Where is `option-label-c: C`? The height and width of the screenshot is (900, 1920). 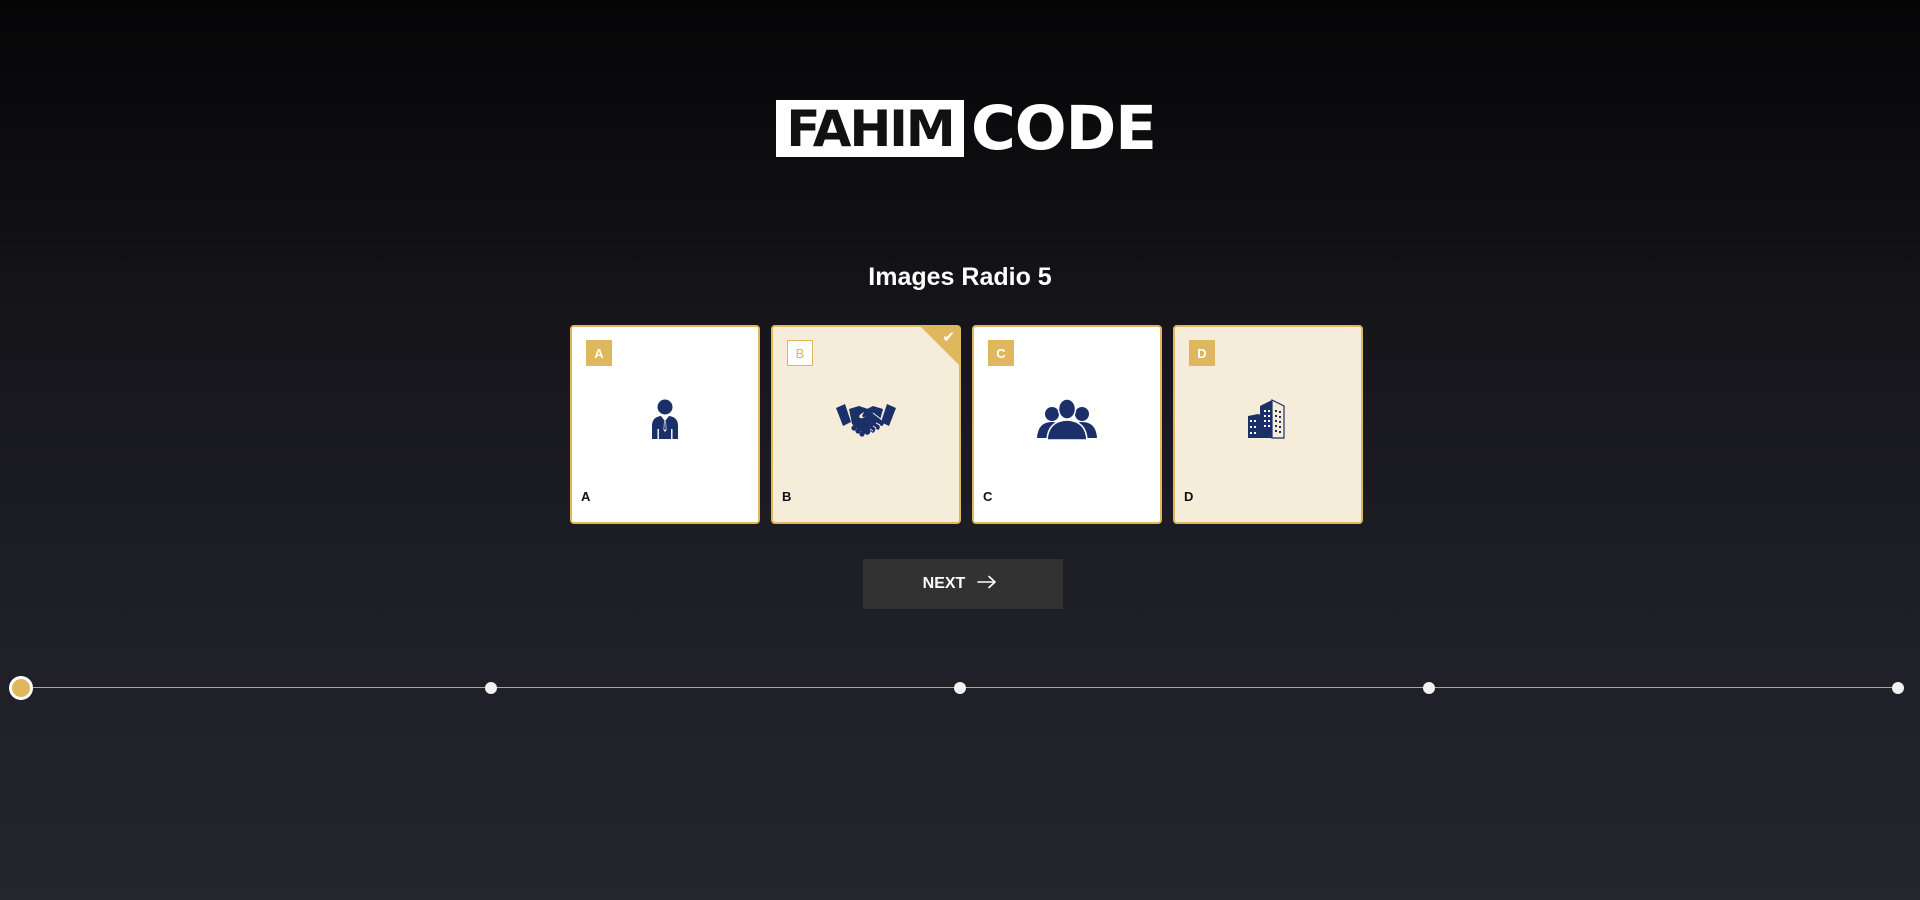 option-label-c: C is located at coordinates (988, 496).